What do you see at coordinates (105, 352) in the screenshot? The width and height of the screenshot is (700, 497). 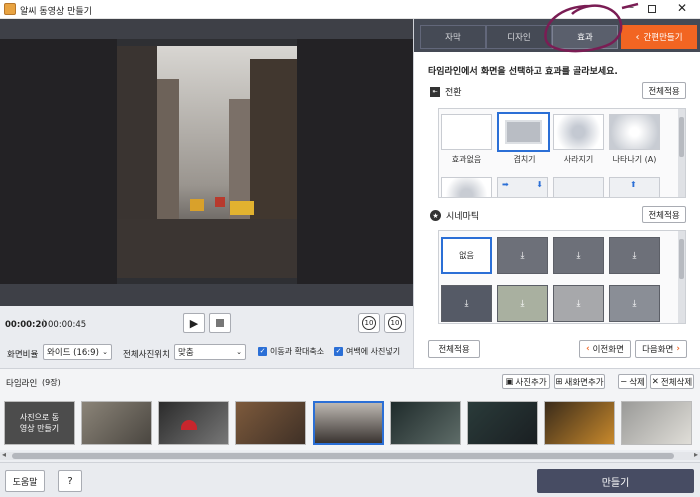 I see `chevron-down-icon: ⌄` at bounding box center [105, 352].